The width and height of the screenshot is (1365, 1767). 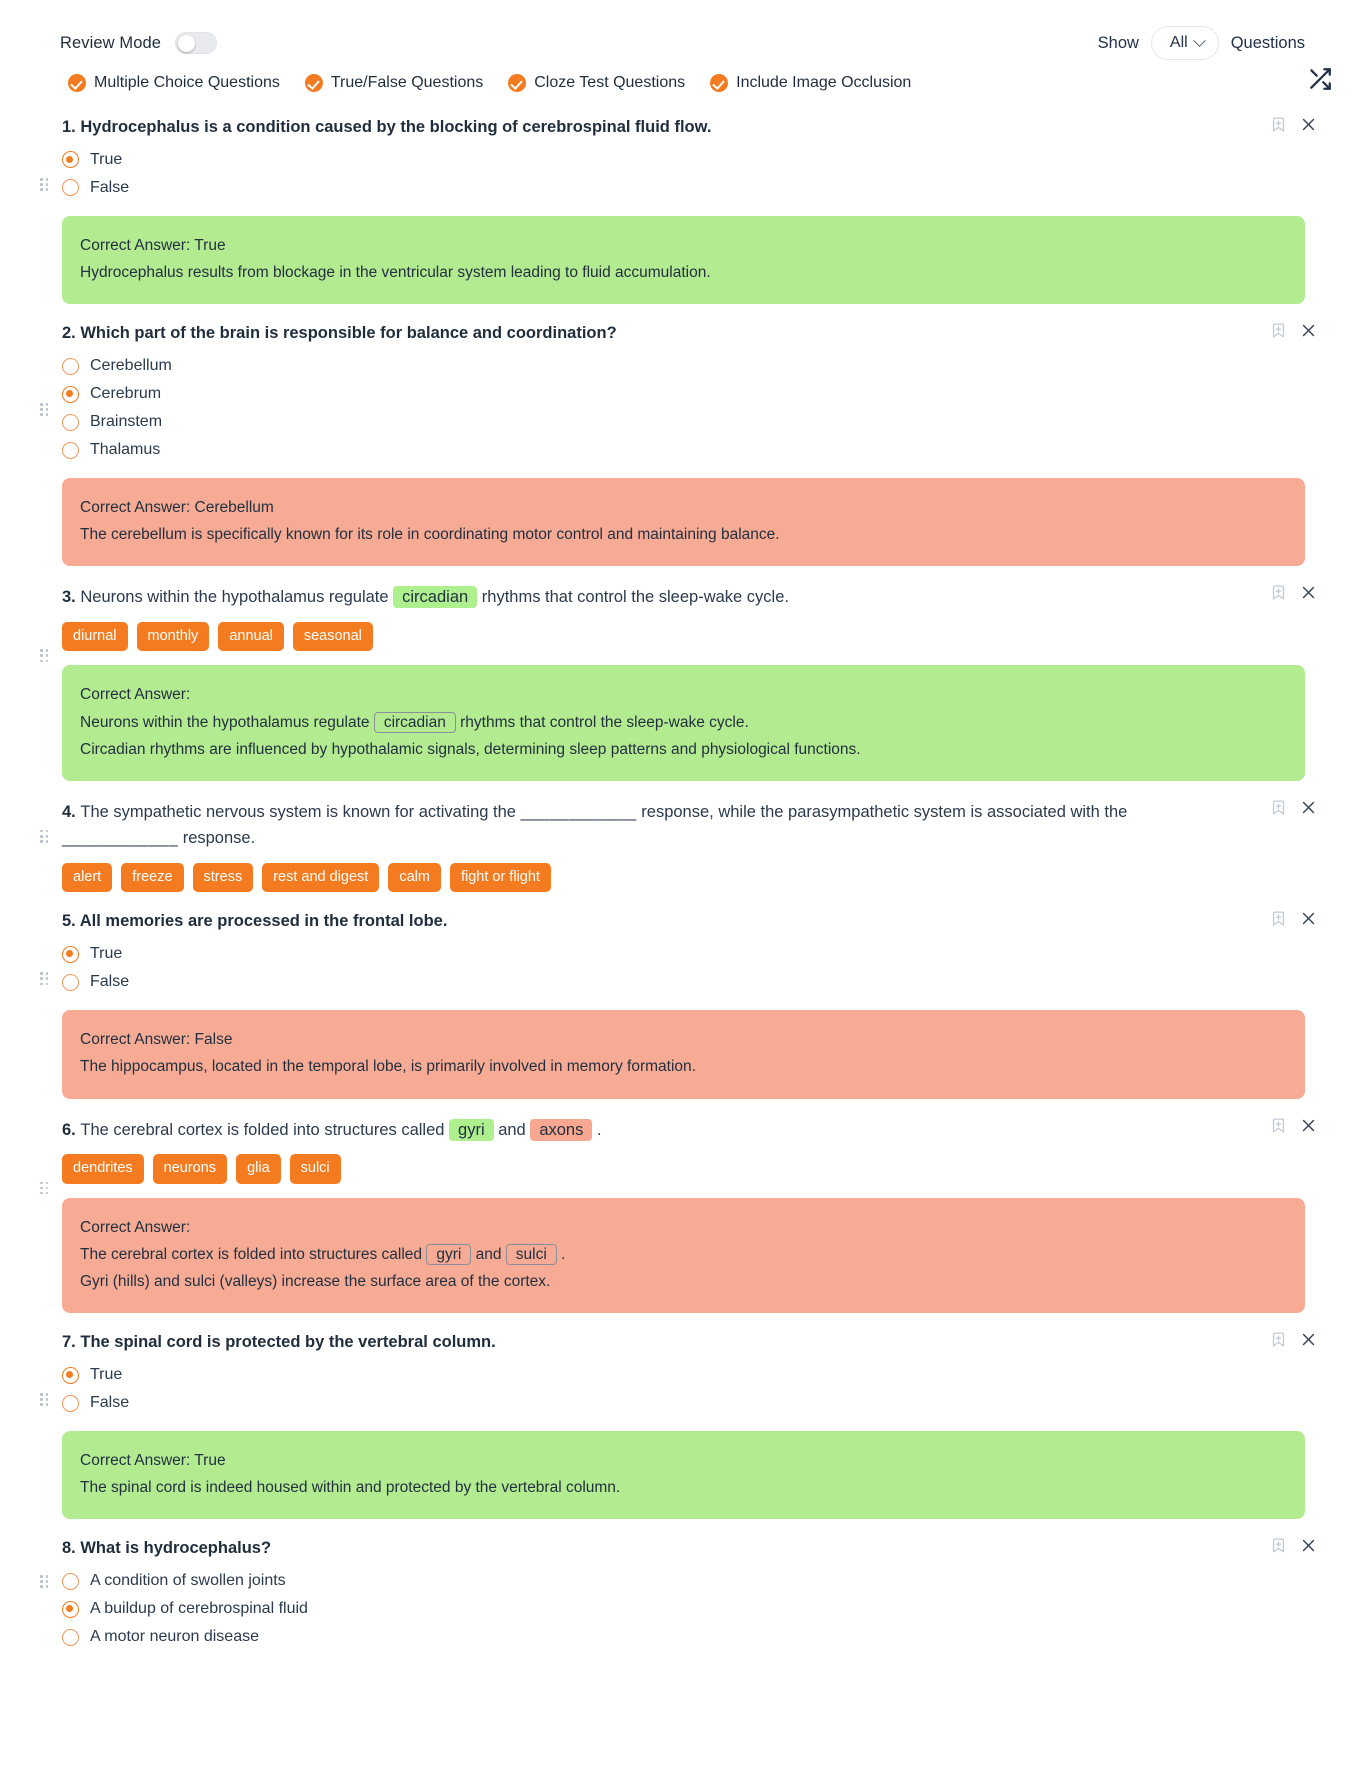 I want to click on cloze-text: ., so click(x=597, y=1129).